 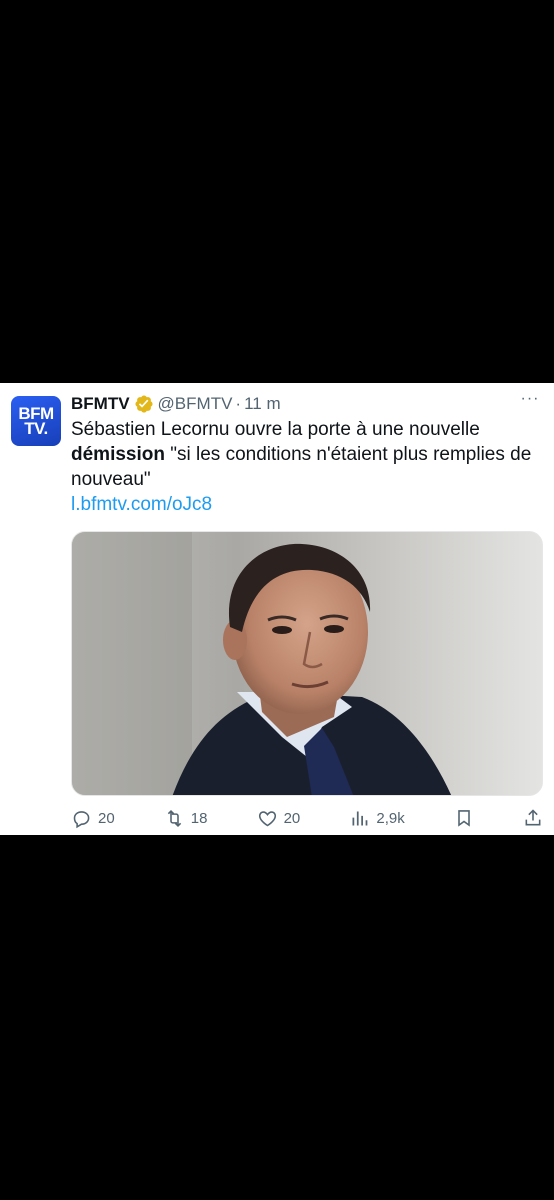 I want to click on reply-button: 20, so click(x=93, y=818).